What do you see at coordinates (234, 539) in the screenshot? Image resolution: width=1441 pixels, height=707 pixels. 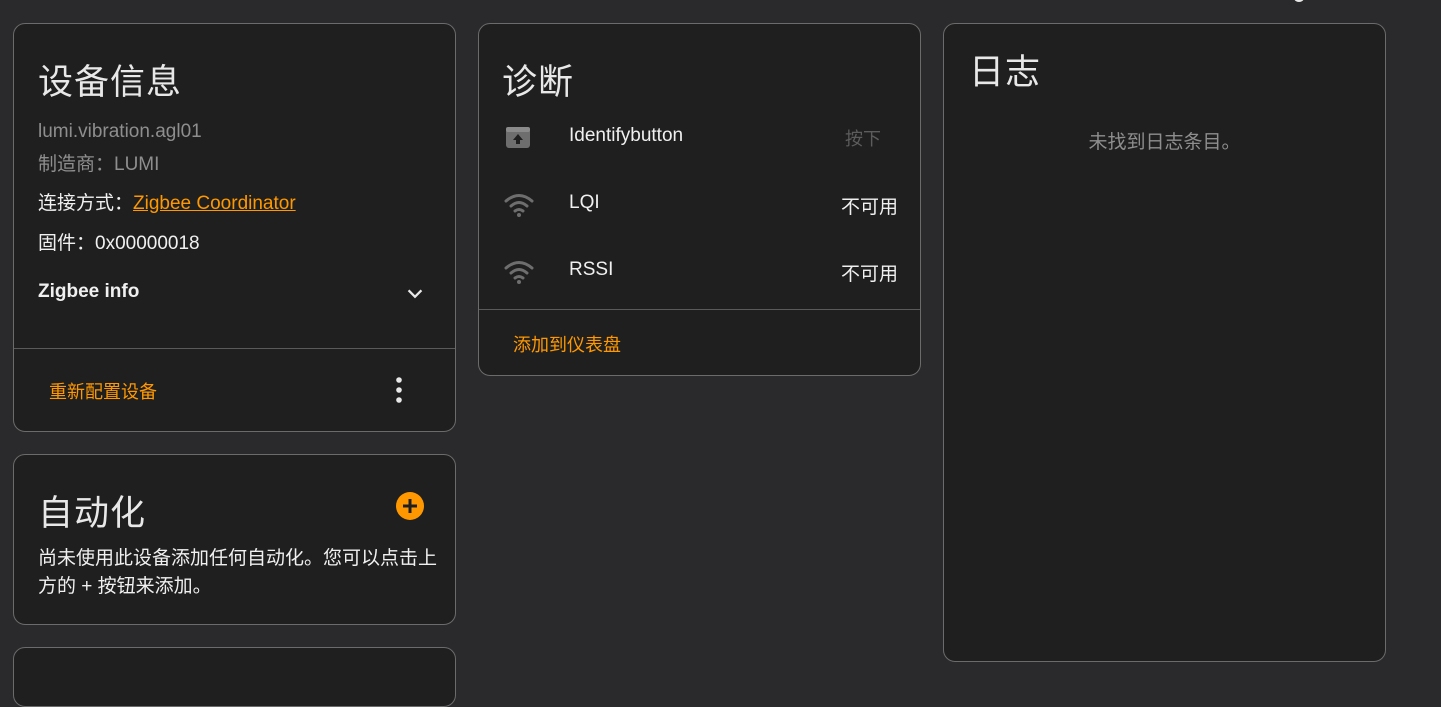 I see `automation-card: 自动化 尚未使用此设备添加任何自动化。您可以点击上方的 + 按钮来添加。` at bounding box center [234, 539].